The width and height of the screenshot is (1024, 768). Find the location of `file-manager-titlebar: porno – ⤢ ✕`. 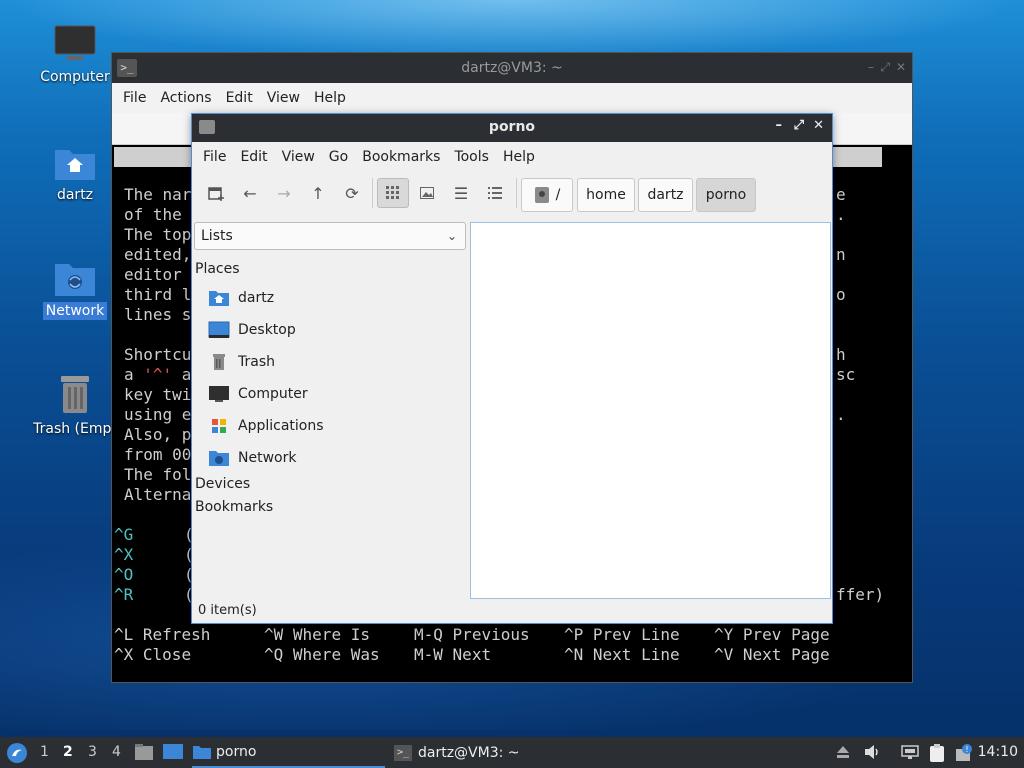

file-manager-titlebar: porno – ⤢ ✕ is located at coordinates (512, 128).